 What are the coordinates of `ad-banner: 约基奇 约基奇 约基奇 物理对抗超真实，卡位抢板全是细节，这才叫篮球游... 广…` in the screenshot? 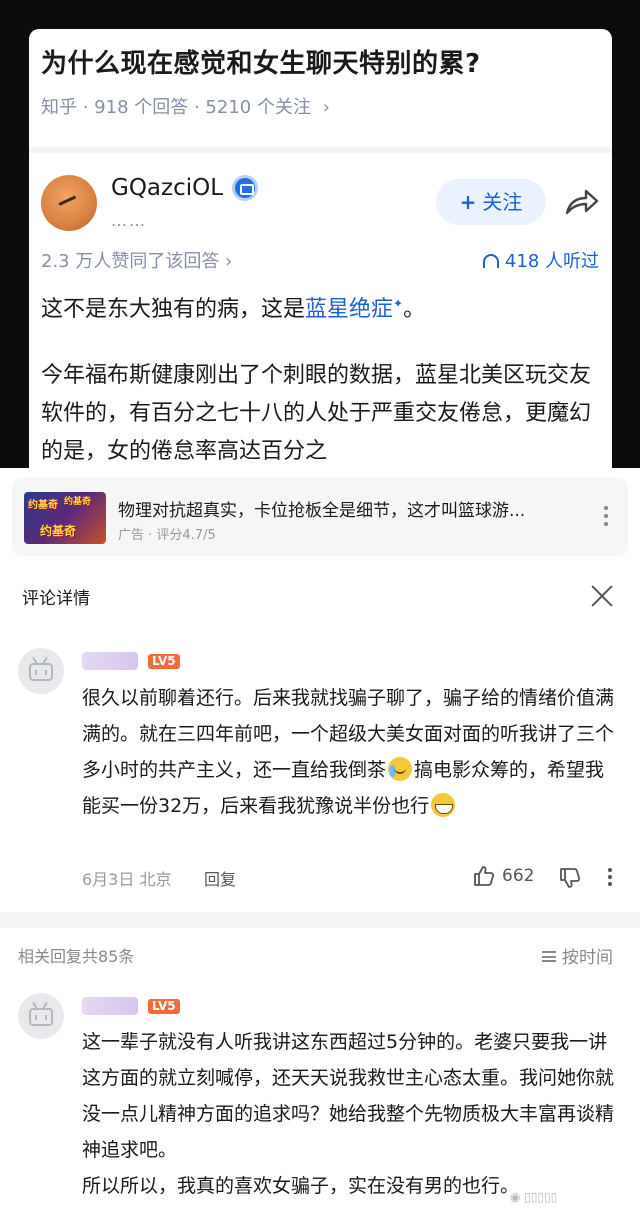 It's located at (320, 517).